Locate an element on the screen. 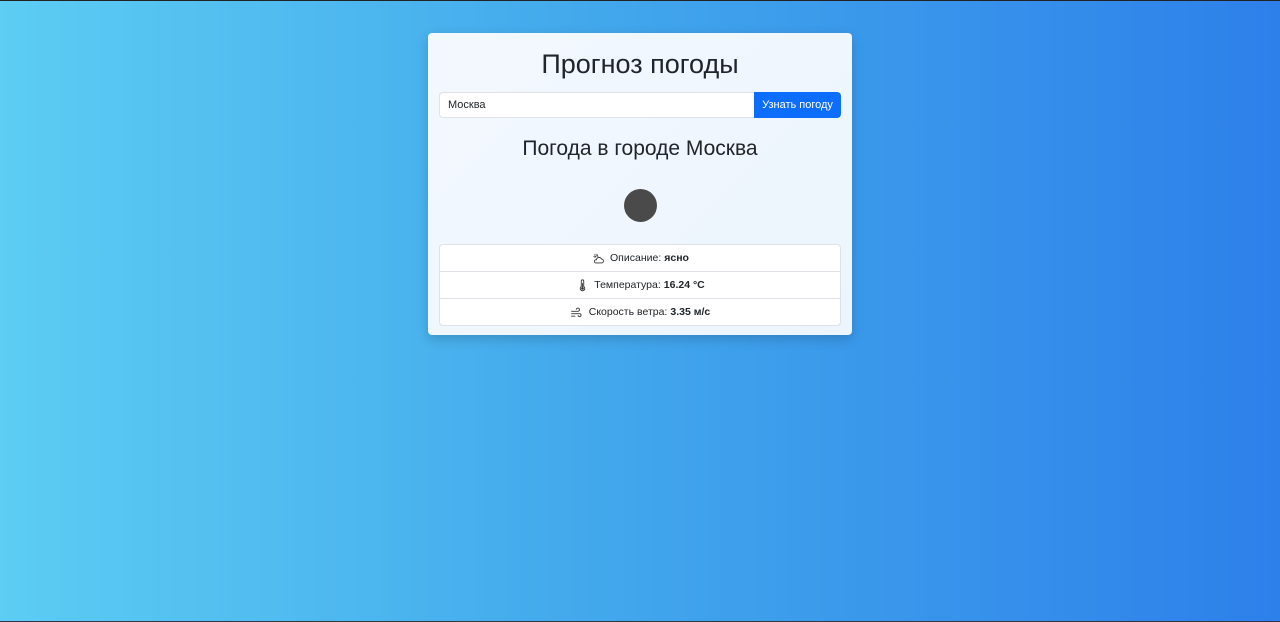 The image size is (1280, 622). page-title: Прогноз погоды is located at coordinates (640, 64).